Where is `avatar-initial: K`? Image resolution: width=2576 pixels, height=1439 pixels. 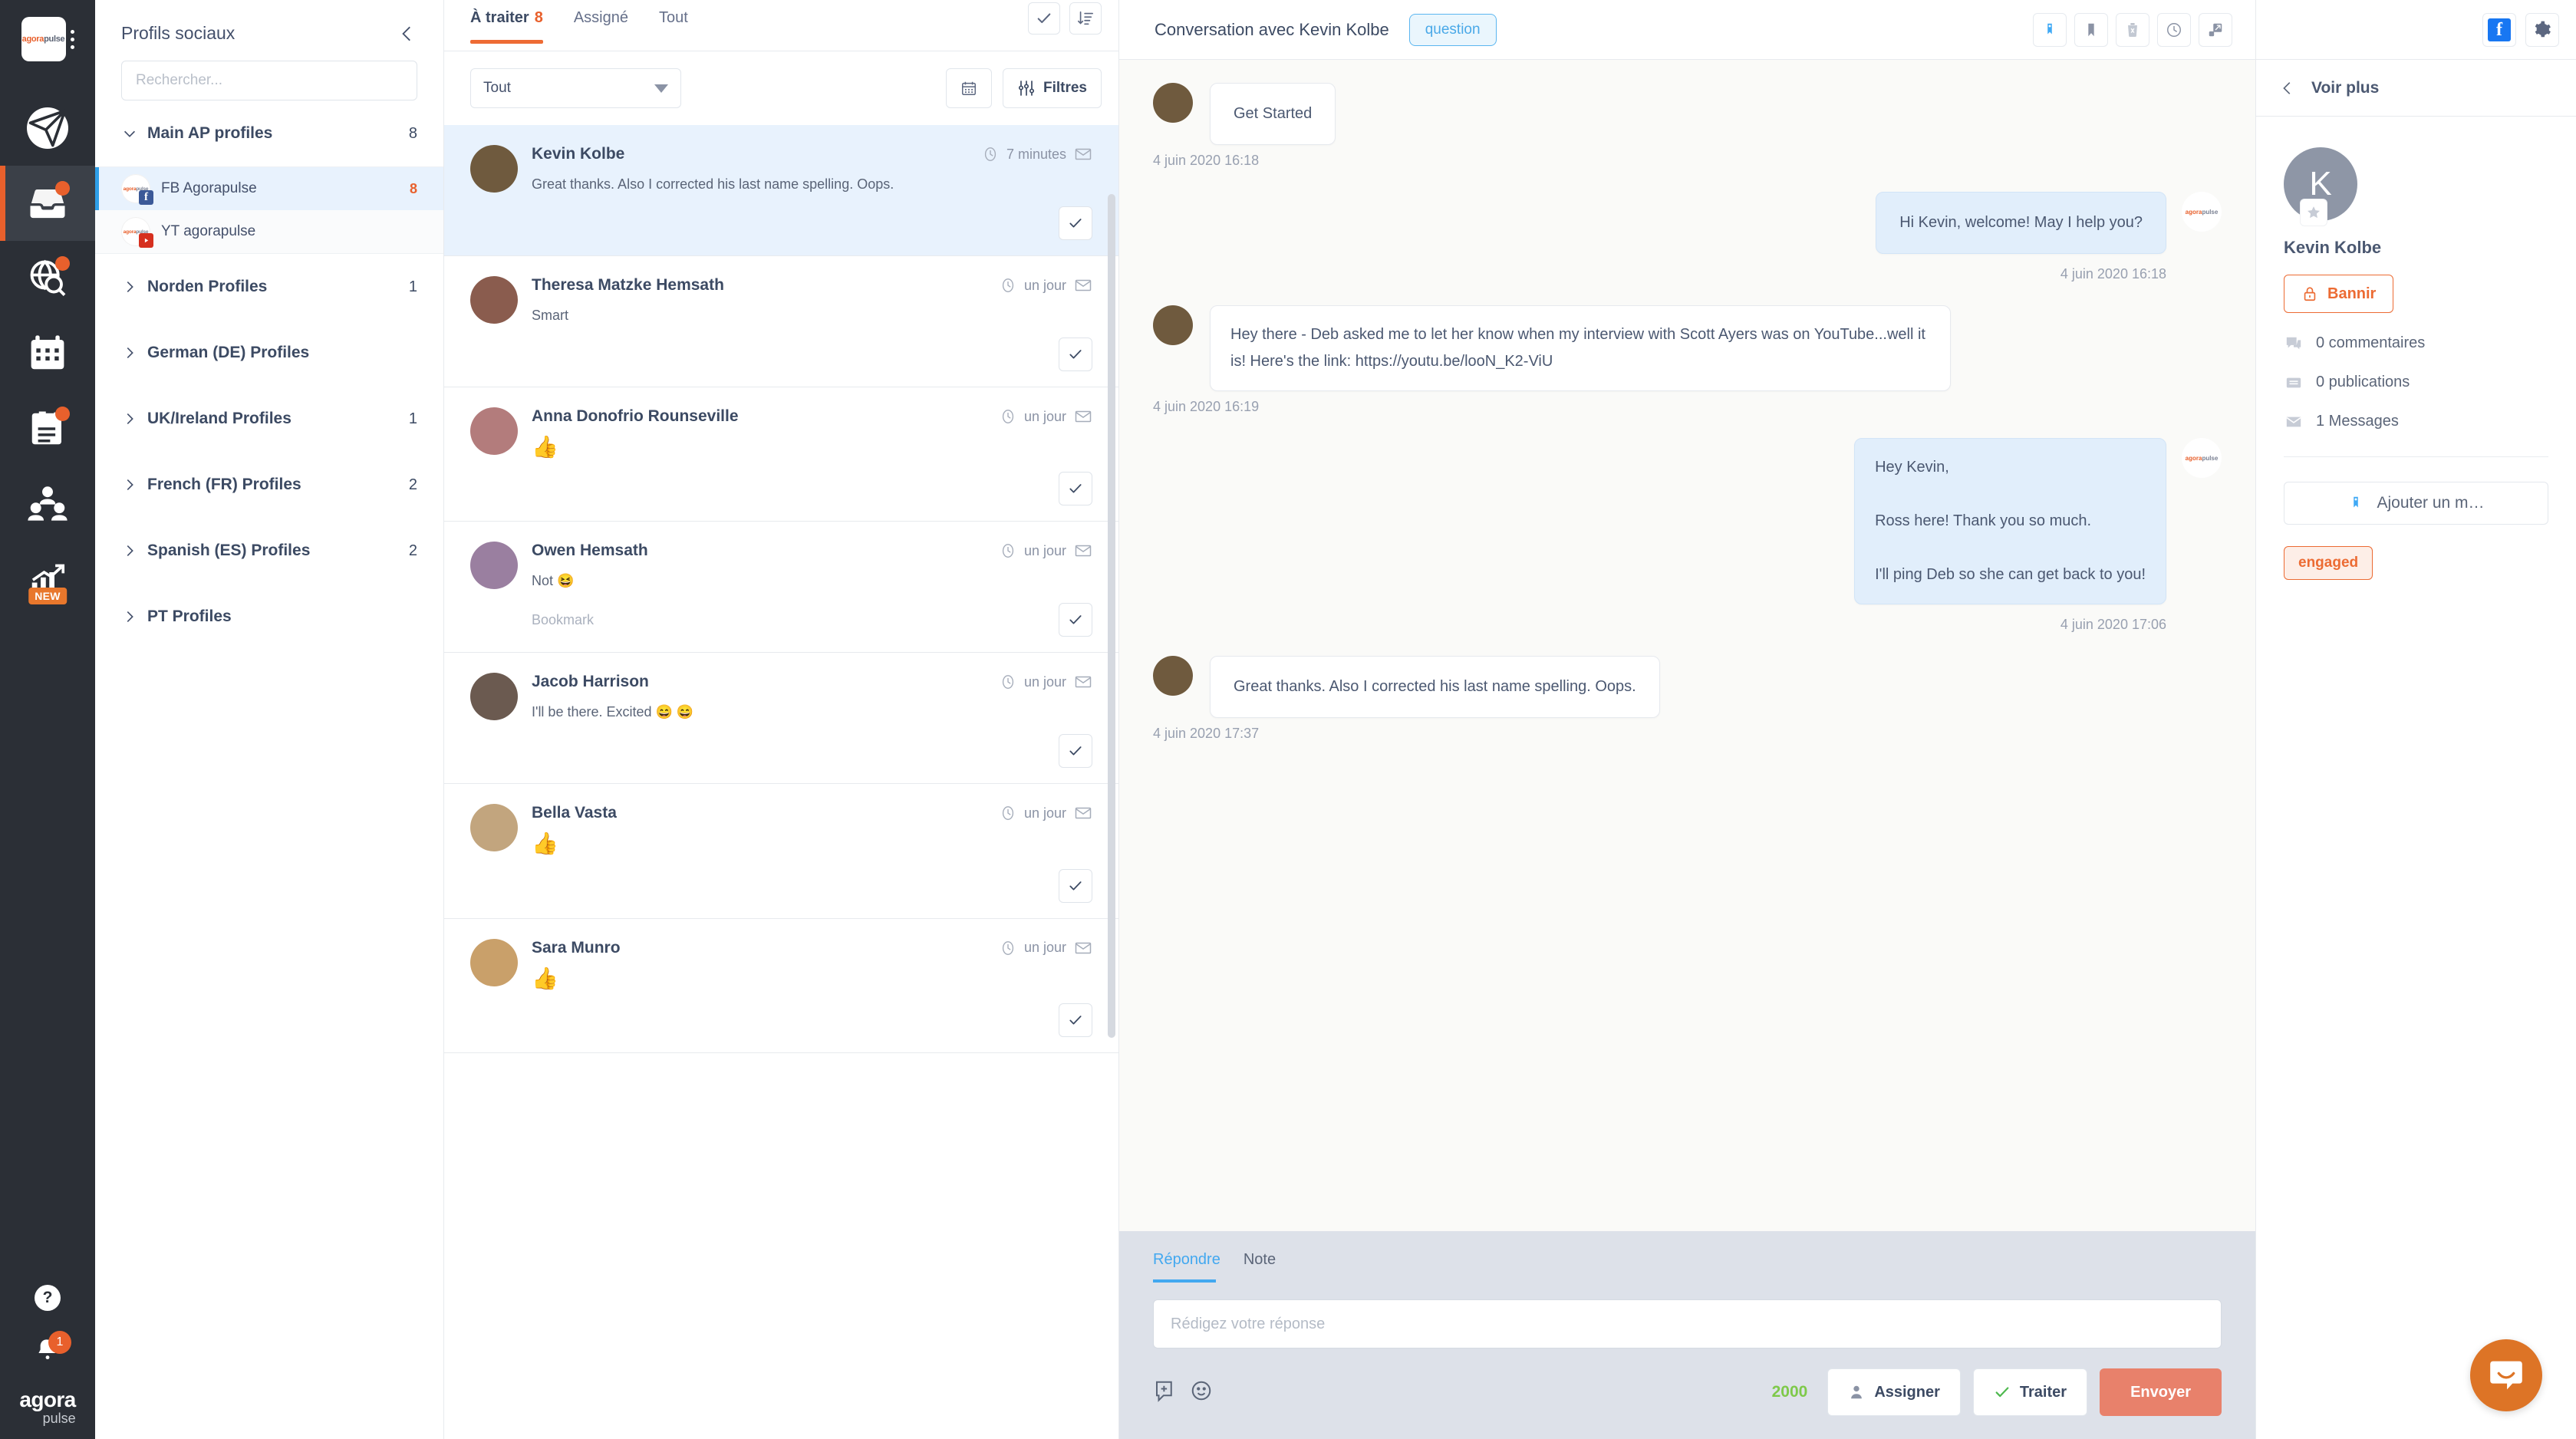 avatar-initial: K is located at coordinates (2320, 184).